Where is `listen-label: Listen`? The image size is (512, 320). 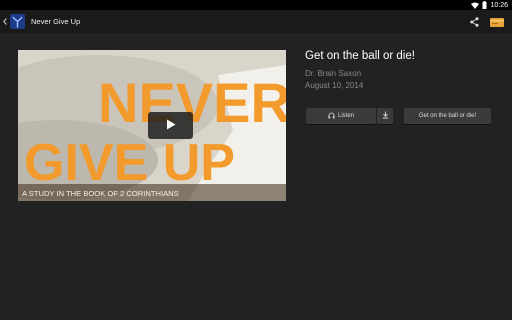
listen-label: Listen is located at coordinates (345, 116).